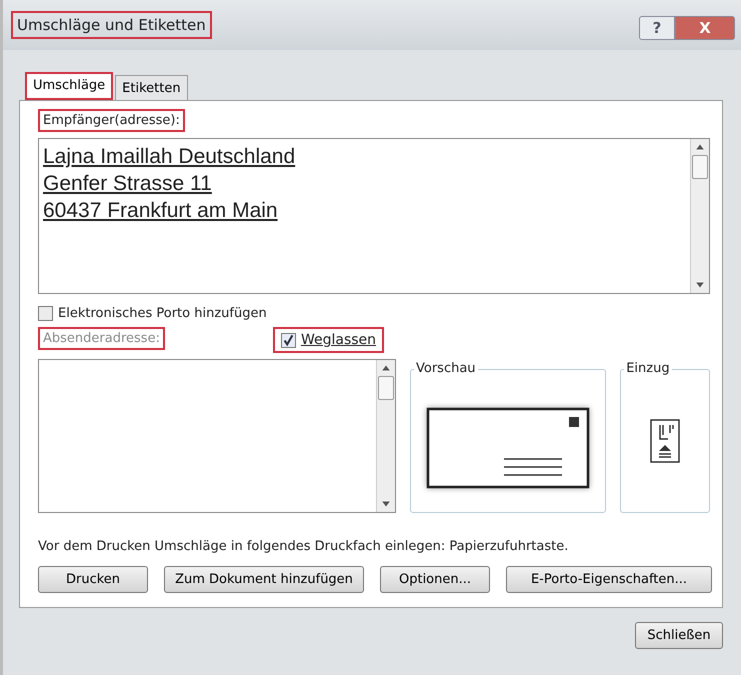  I want to click on help-button: ?, so click(657, 28).